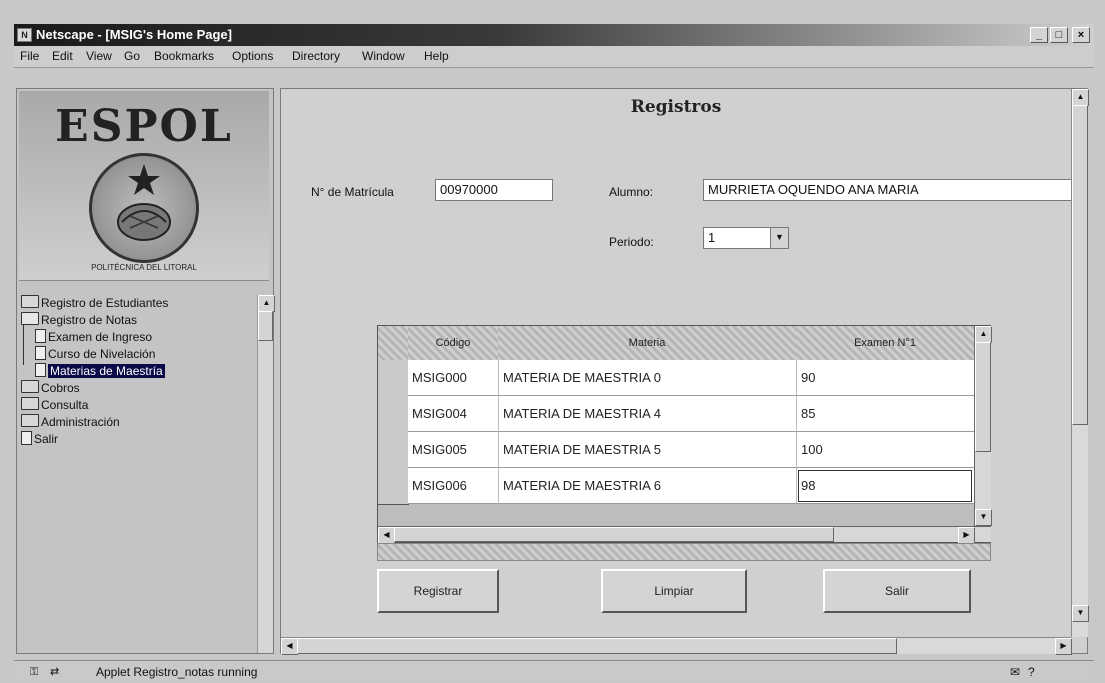 The image size is (1105, 683). What do you see at coordinates (647, 343) in the screenshot?
I see `column-header-materia: Materia` at bounding box center [647, 343].